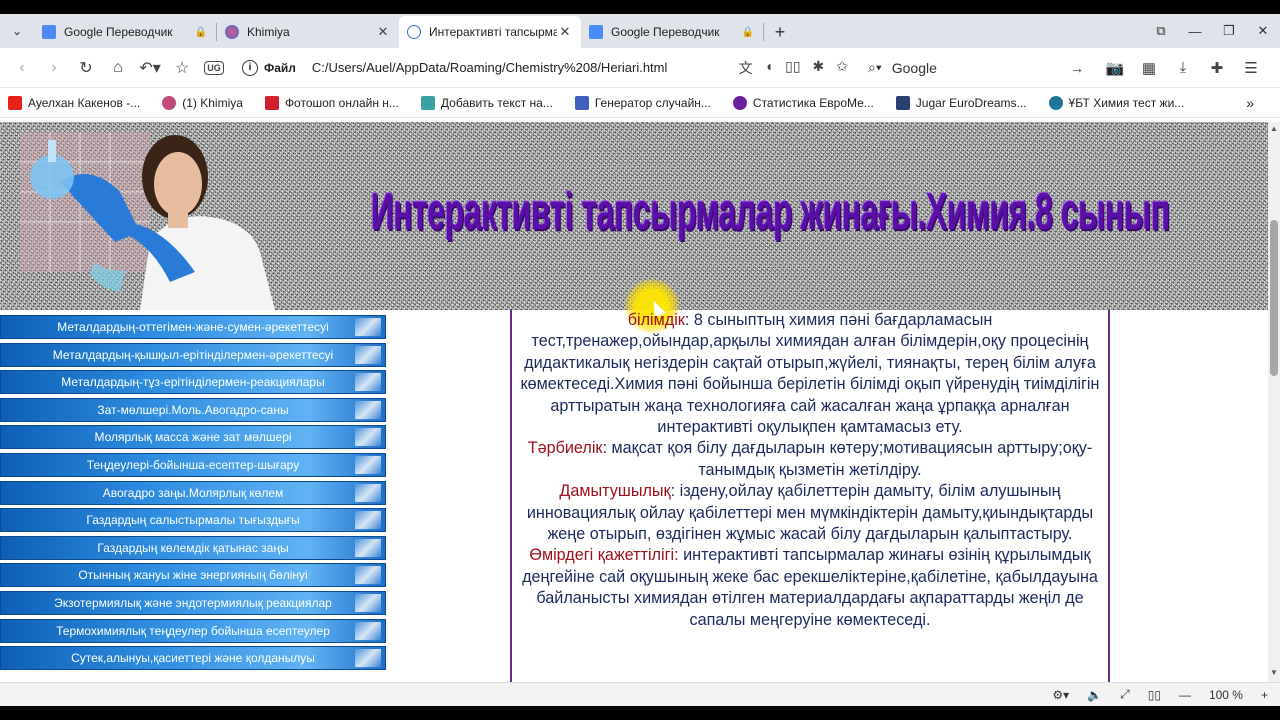  I want to click on menu-item-label: Газдардың көлемдік қатынас заңы, so click(193, 547).